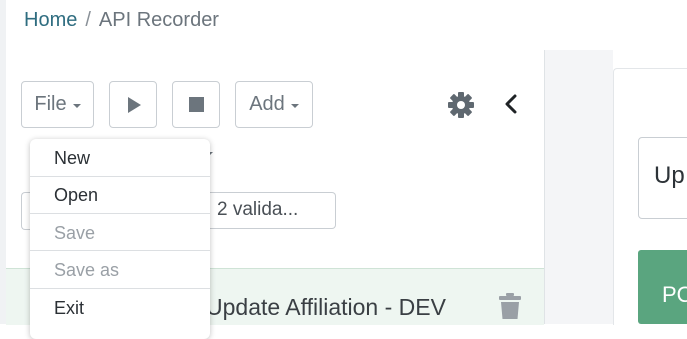 The width and height of the screenshot is (687, 339). Describe the element at coordinates (579, 187) in the screenshot. I see `panel-gutter` at that location.